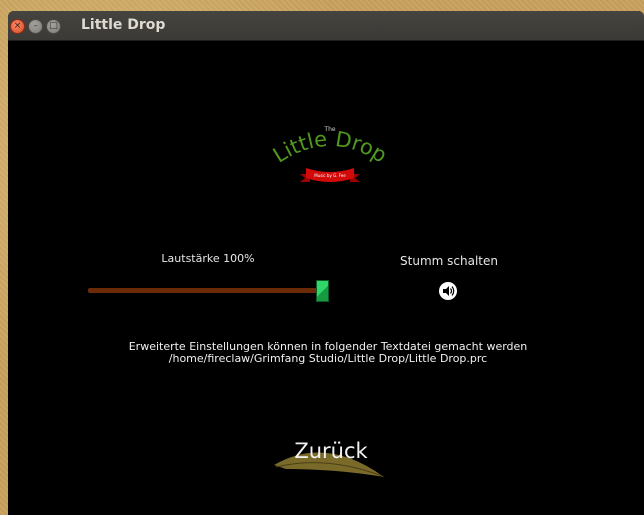  What do you see at coordinates (123, 25) in the screenshot?
I see `window-title: Little Drop` at bounding box center [123, 25].